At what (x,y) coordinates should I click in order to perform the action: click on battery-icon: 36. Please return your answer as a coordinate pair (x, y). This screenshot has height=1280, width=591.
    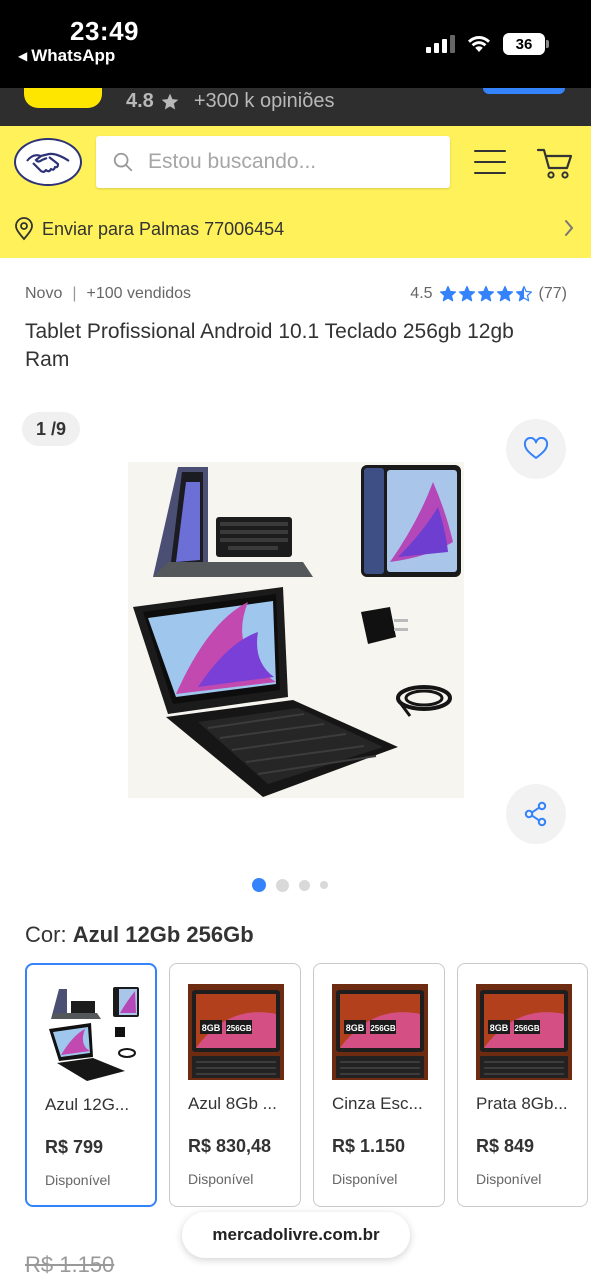
    Looking at the image, I should click on (526, 44).